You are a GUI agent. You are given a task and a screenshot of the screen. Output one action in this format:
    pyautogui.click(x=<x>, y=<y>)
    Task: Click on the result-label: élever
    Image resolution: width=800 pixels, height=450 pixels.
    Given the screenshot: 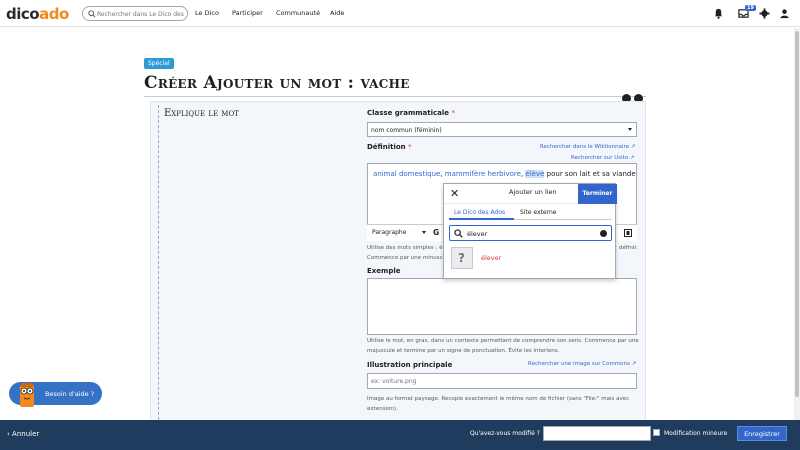 What is the action you would take?
    pyautogui.click(x=491, y=258)
    